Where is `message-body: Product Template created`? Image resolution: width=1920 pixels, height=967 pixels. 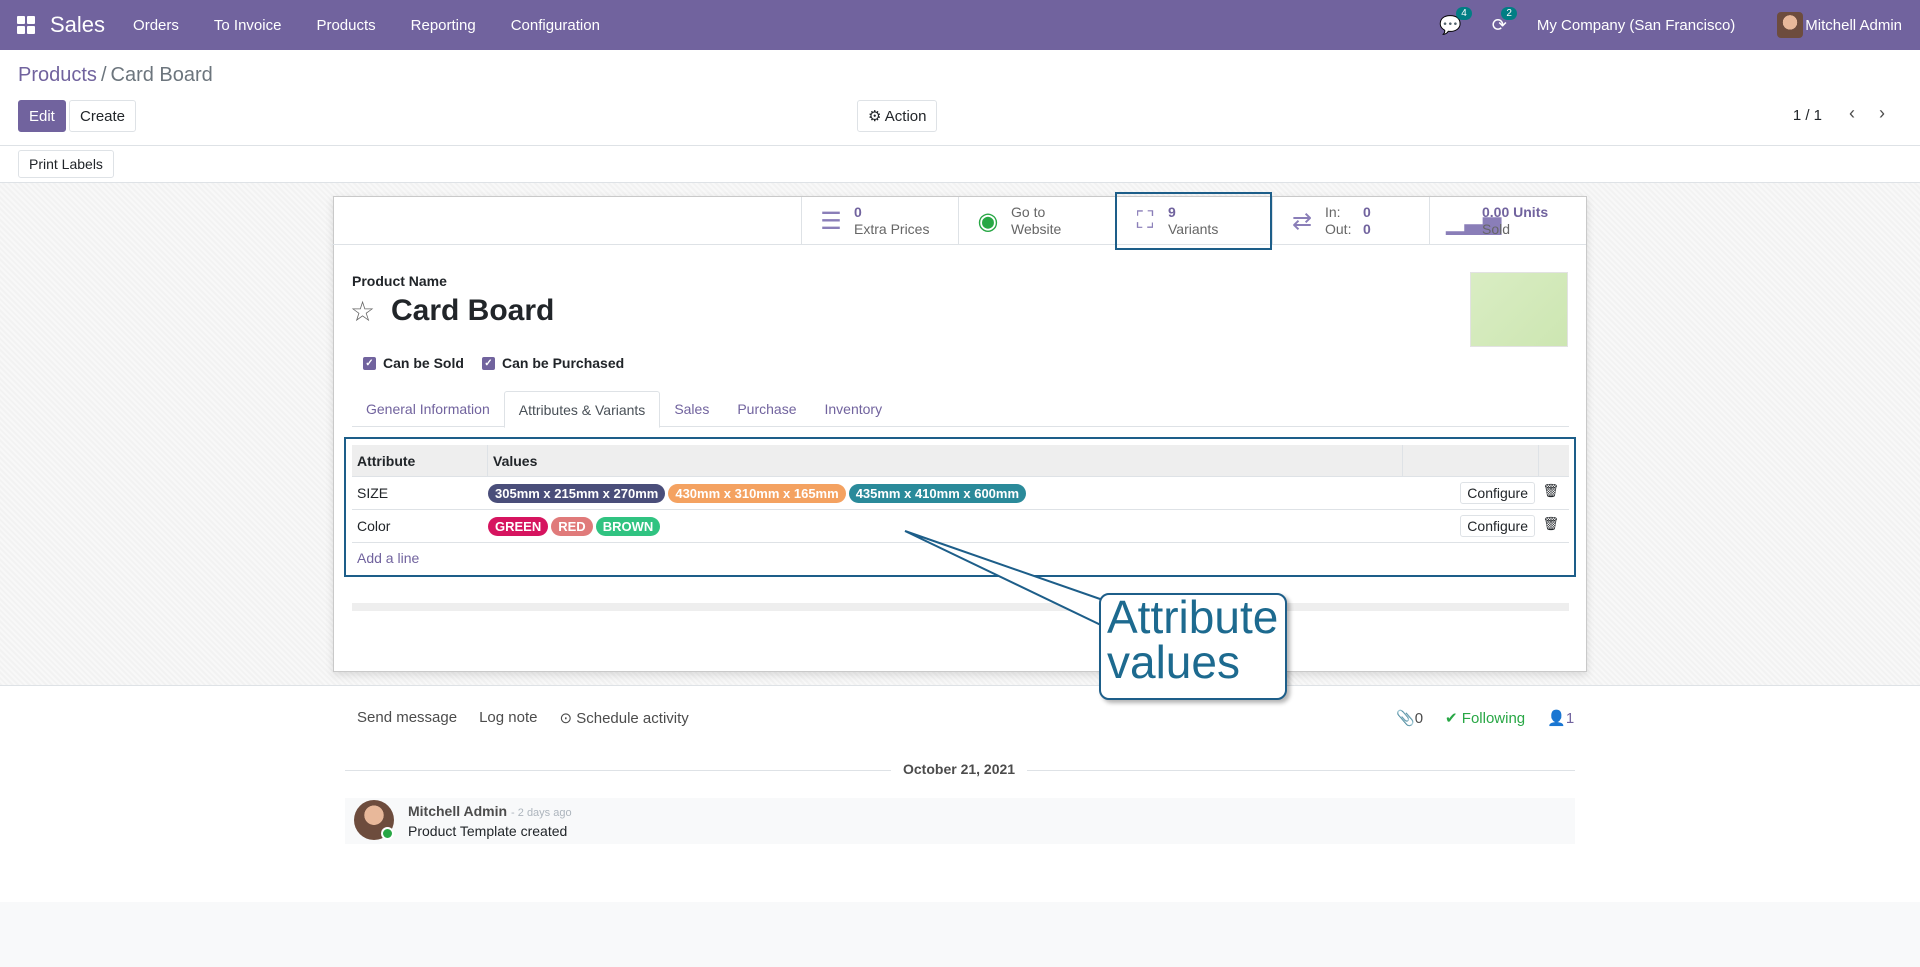
message-body: Product Template created is located at coordinates (488, 831).